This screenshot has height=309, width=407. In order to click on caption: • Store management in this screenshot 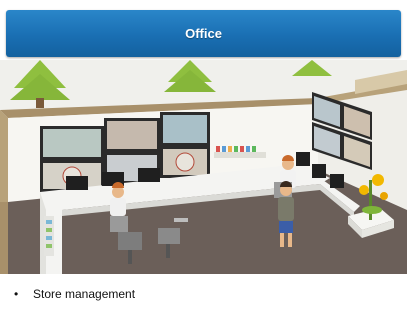, I will do `click(204, 294)`.